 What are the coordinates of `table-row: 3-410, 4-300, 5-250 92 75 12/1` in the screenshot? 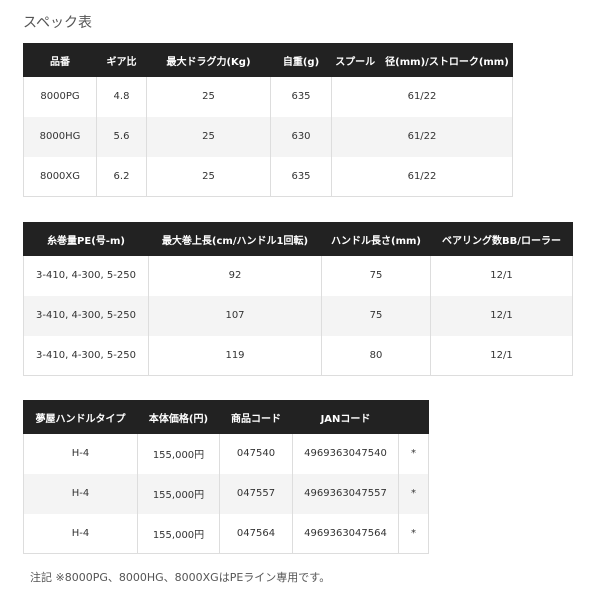 It's located at (298, 275).